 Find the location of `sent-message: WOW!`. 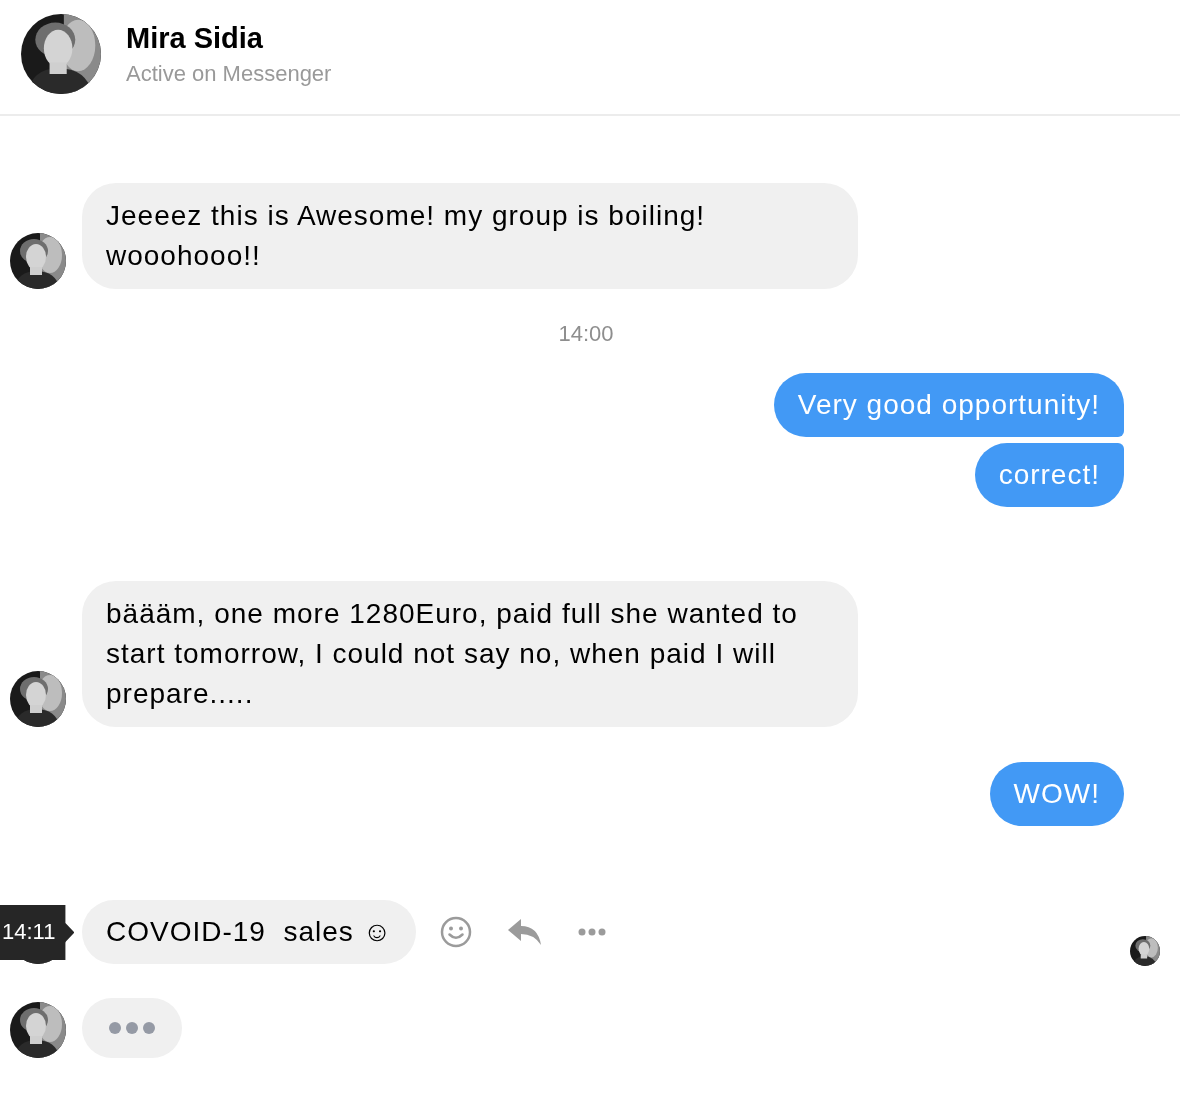

sent-message: WOW! is located at coordinates (1056, 794).